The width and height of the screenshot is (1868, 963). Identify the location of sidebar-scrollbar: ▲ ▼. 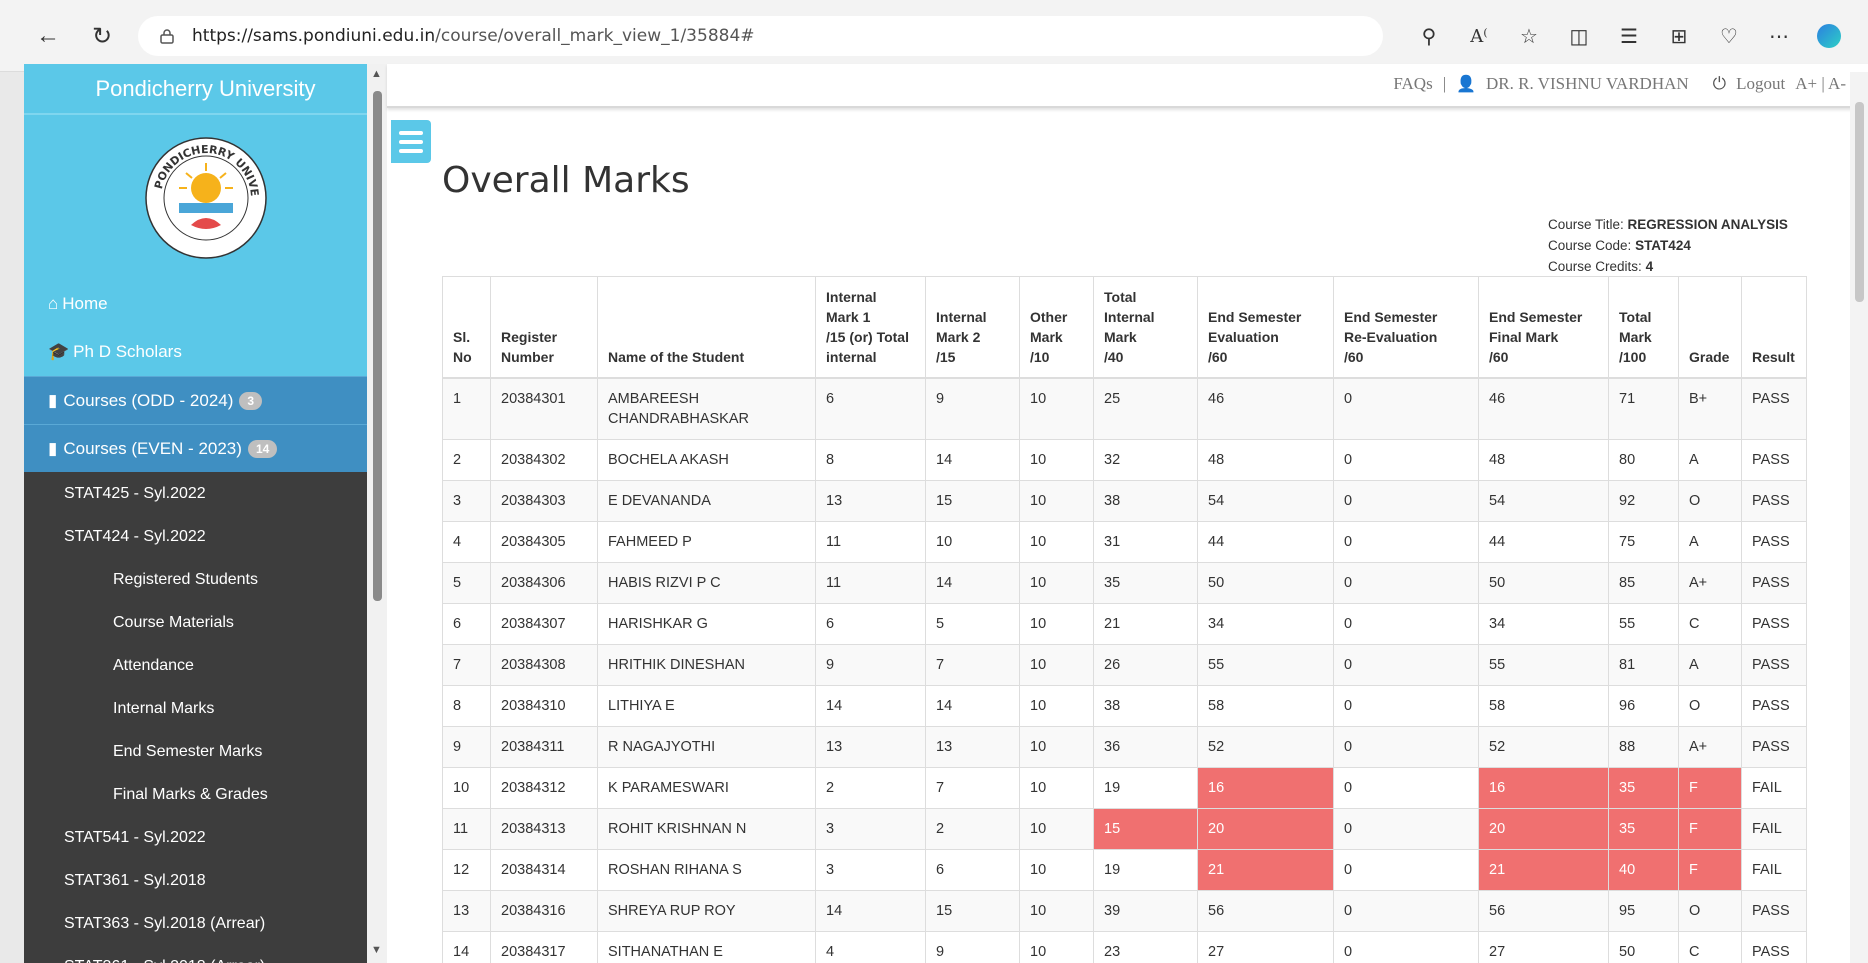
(377, 513).